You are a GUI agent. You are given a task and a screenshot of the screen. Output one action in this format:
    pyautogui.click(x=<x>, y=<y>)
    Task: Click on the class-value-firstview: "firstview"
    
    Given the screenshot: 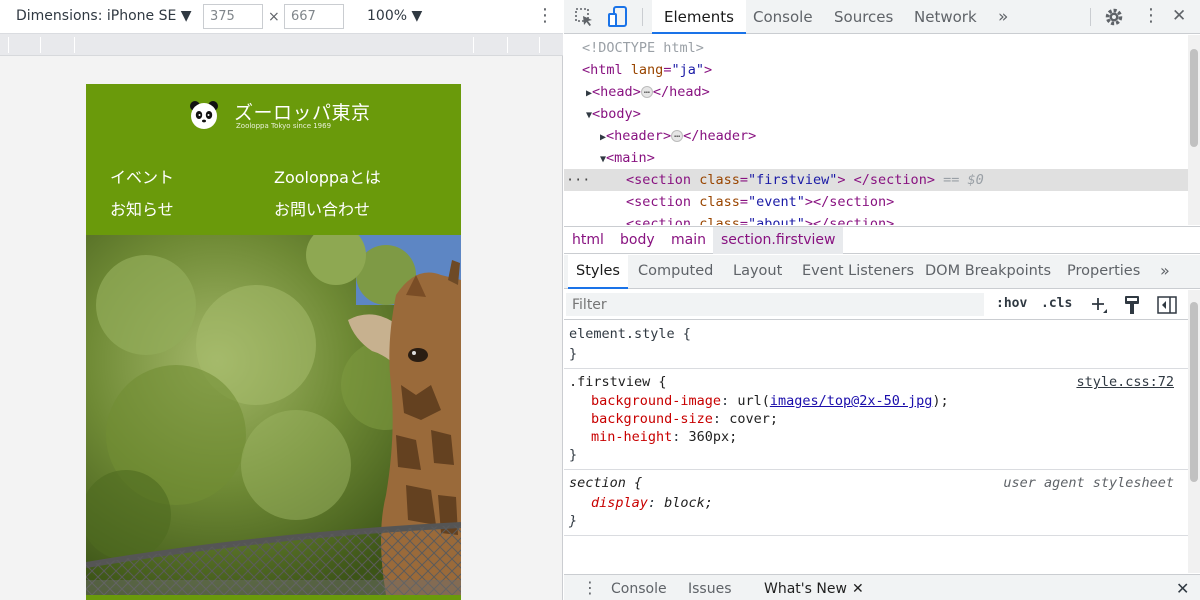 What is the action you would take?
    pyautogui.click(x=792, y=180)
    